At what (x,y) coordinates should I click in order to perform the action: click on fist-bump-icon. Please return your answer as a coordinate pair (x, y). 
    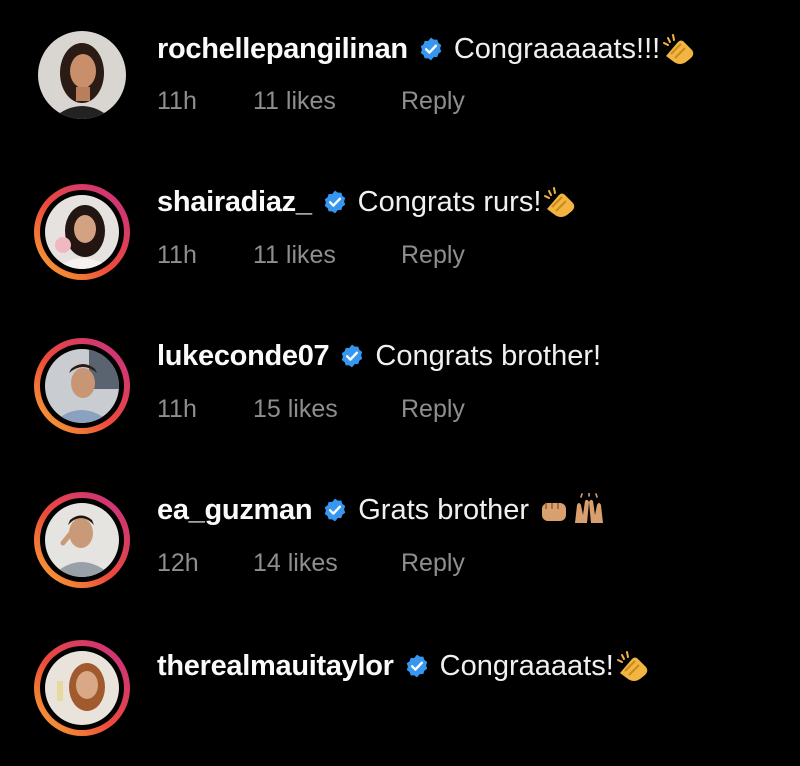
    Looking at the image, I should click on (554, 510).